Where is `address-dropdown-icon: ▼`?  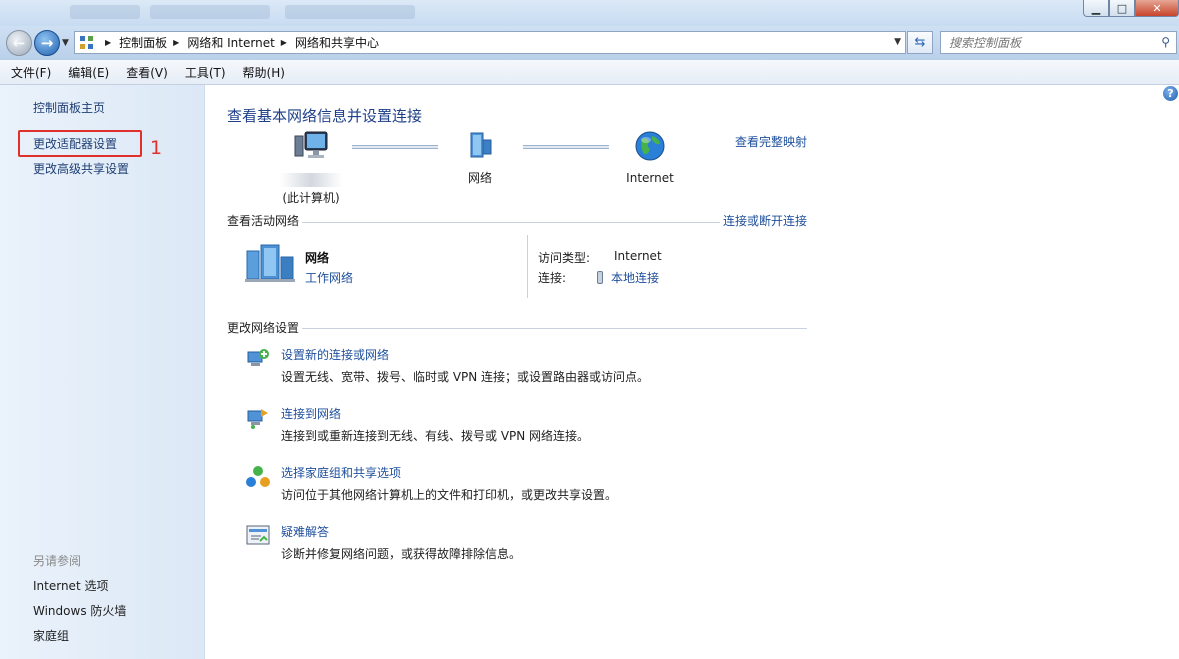
address-dropdown-icon: ▼ is located at coordinates (897, 42).